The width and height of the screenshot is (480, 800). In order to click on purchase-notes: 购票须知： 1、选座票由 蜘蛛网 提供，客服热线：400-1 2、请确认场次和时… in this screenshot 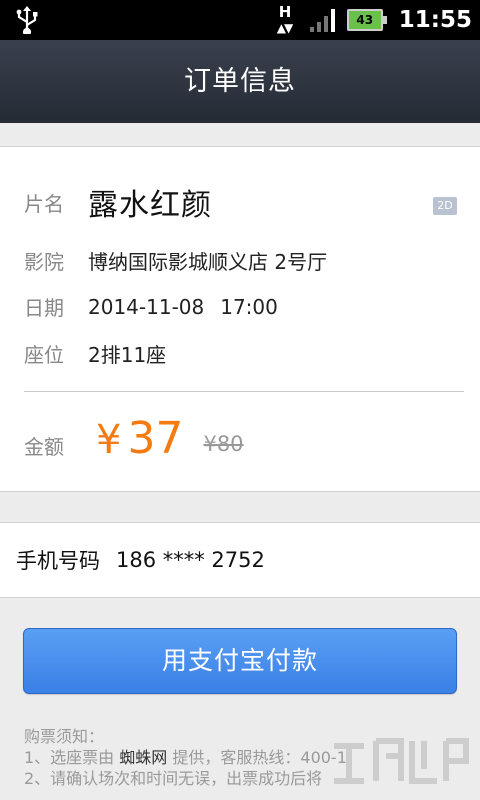, I will do `click(185, 757)`.